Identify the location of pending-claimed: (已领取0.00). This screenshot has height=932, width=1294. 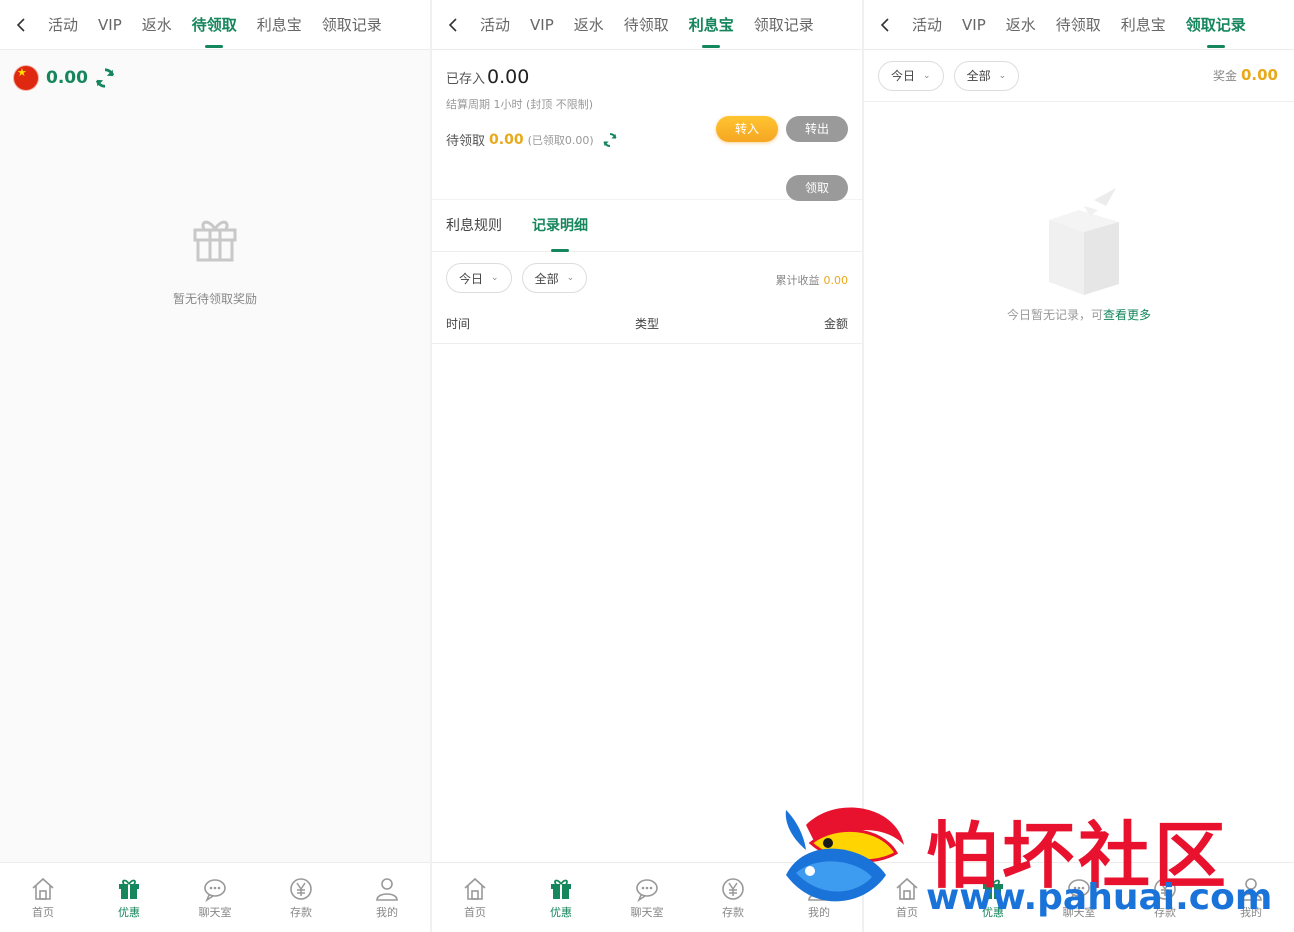
(560, 140).